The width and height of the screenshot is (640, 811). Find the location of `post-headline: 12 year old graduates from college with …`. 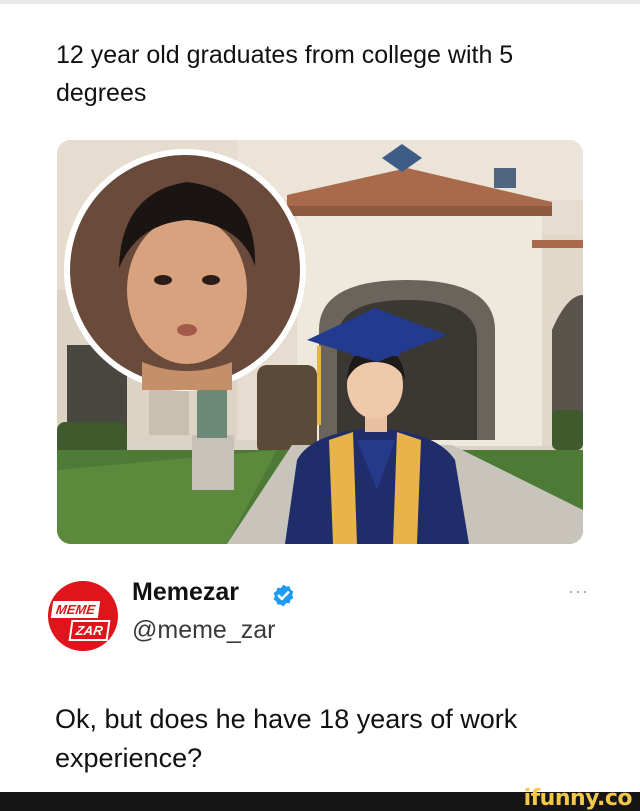

post-headline: 12 year old graduates from college with … is located at coordinates (285, 74).